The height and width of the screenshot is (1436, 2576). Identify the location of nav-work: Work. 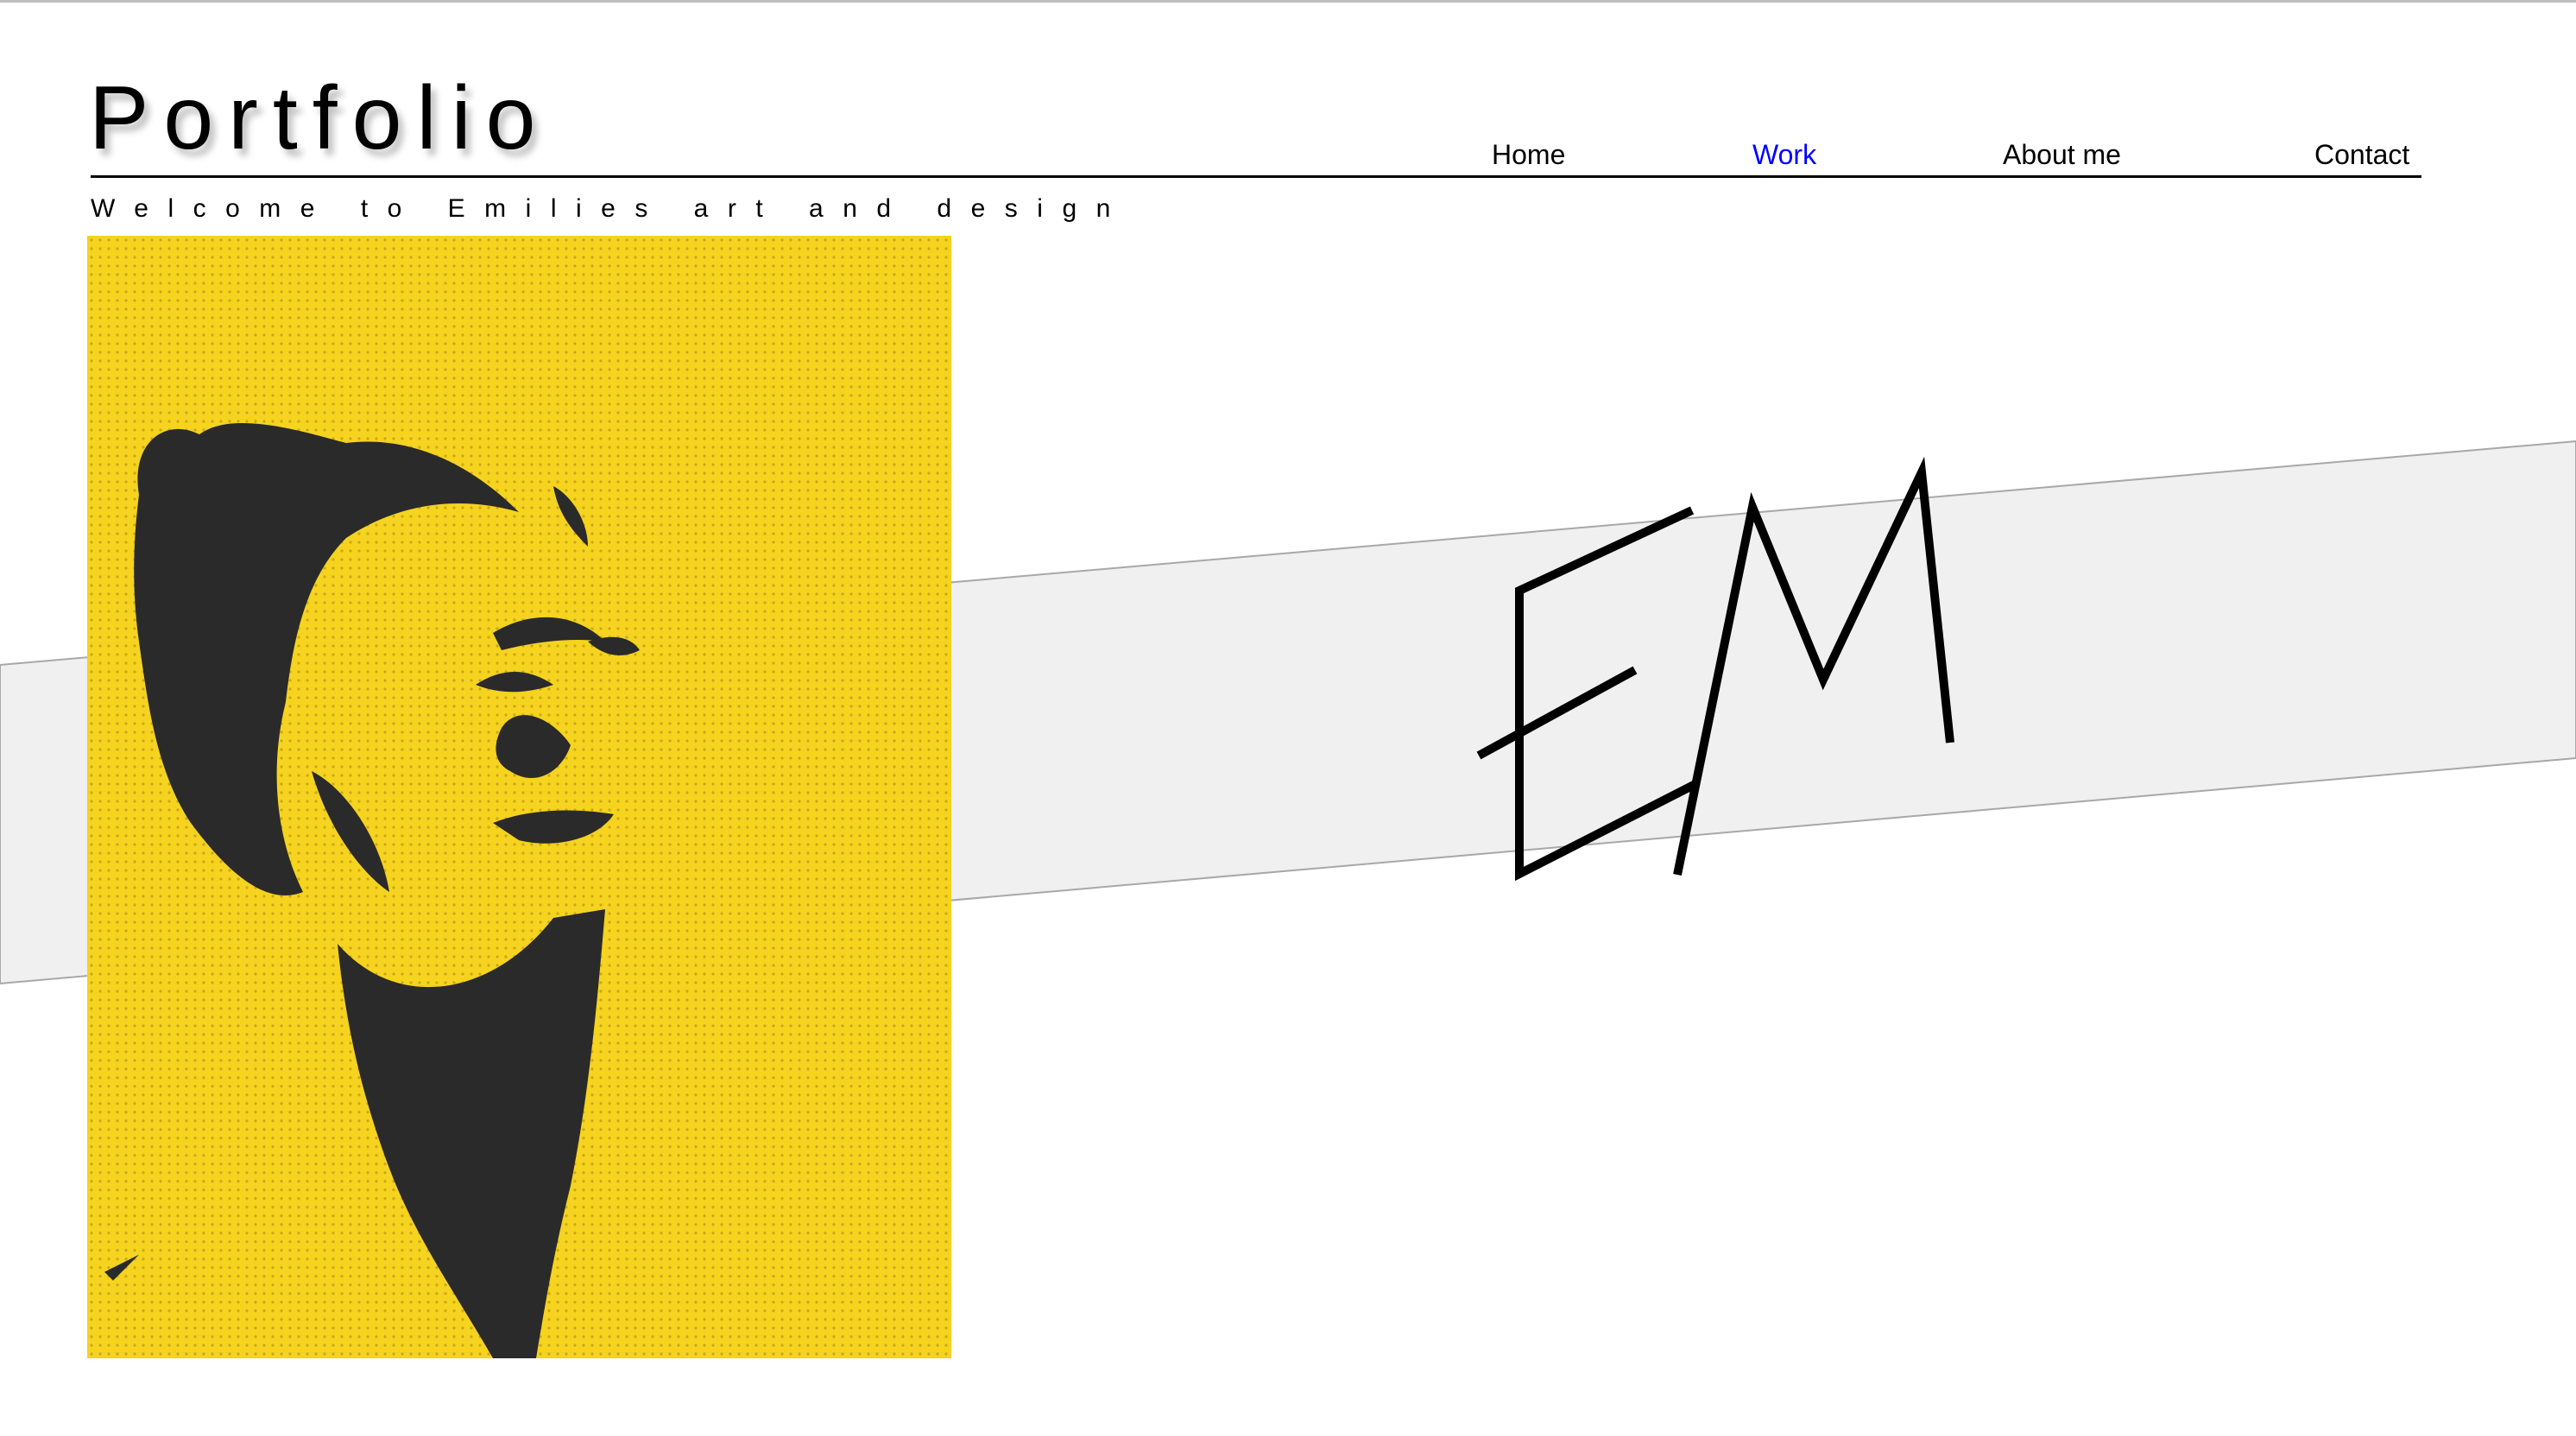
(1784, 154).